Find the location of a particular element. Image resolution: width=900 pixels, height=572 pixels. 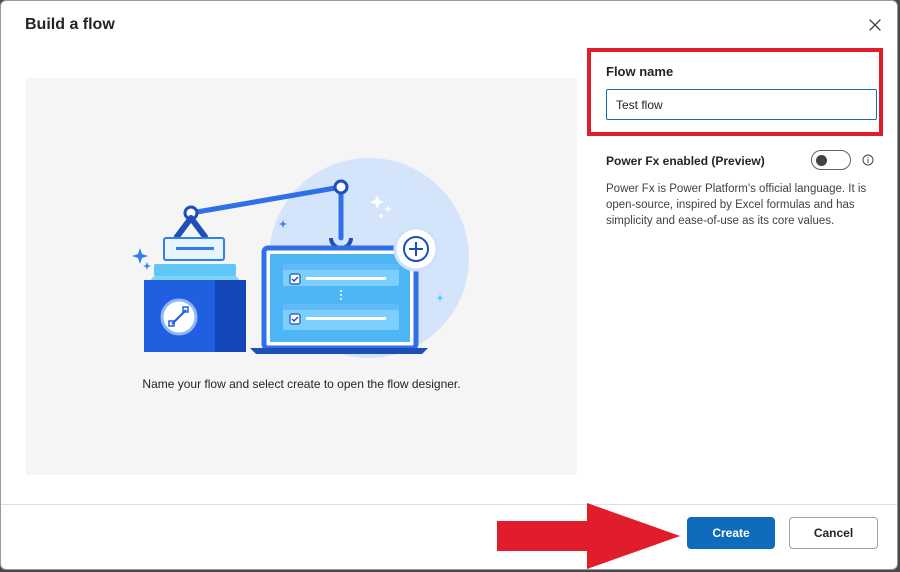

flow-name-input is located at coordinates (741, 104).